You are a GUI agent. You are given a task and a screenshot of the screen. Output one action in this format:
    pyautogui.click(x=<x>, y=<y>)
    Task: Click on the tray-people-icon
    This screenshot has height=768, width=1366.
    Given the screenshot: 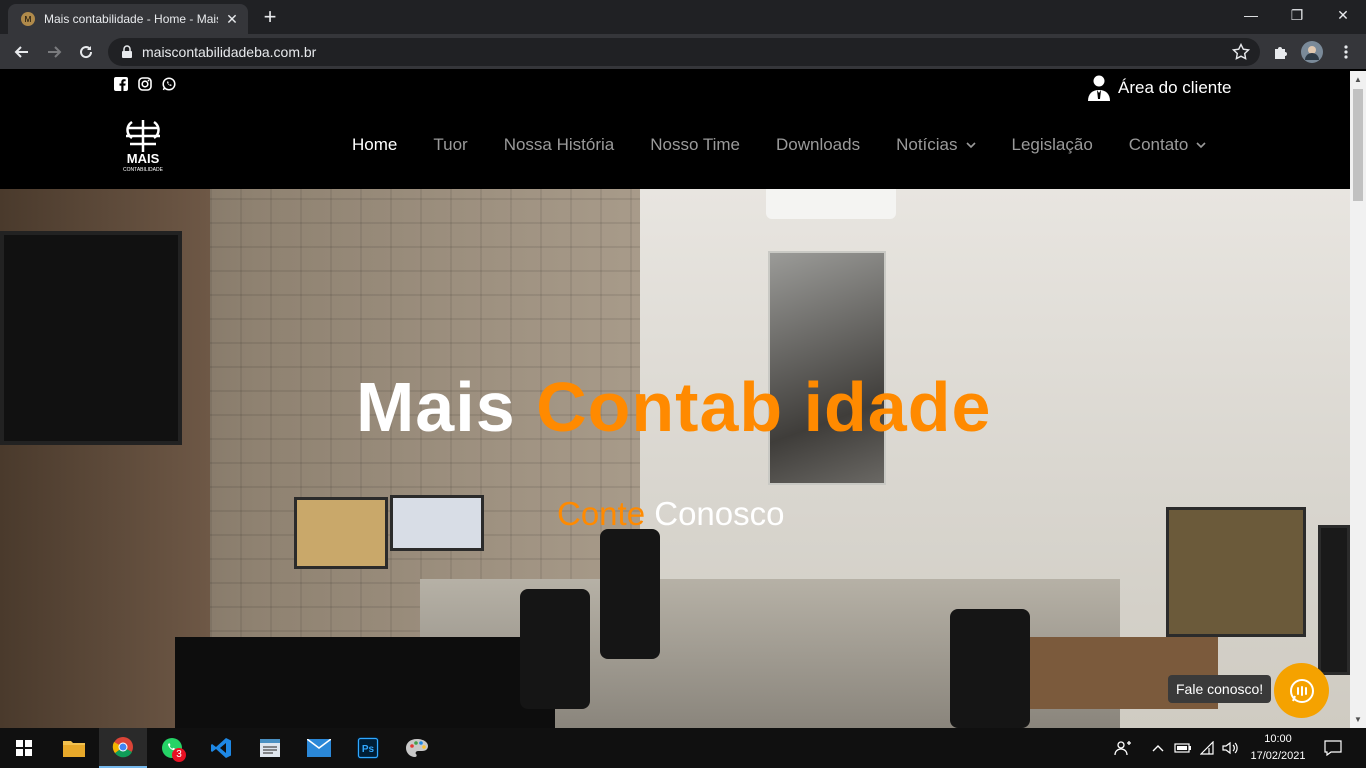 What is the action you would take?
    pyautogui.click(x=1123, y=748)
    